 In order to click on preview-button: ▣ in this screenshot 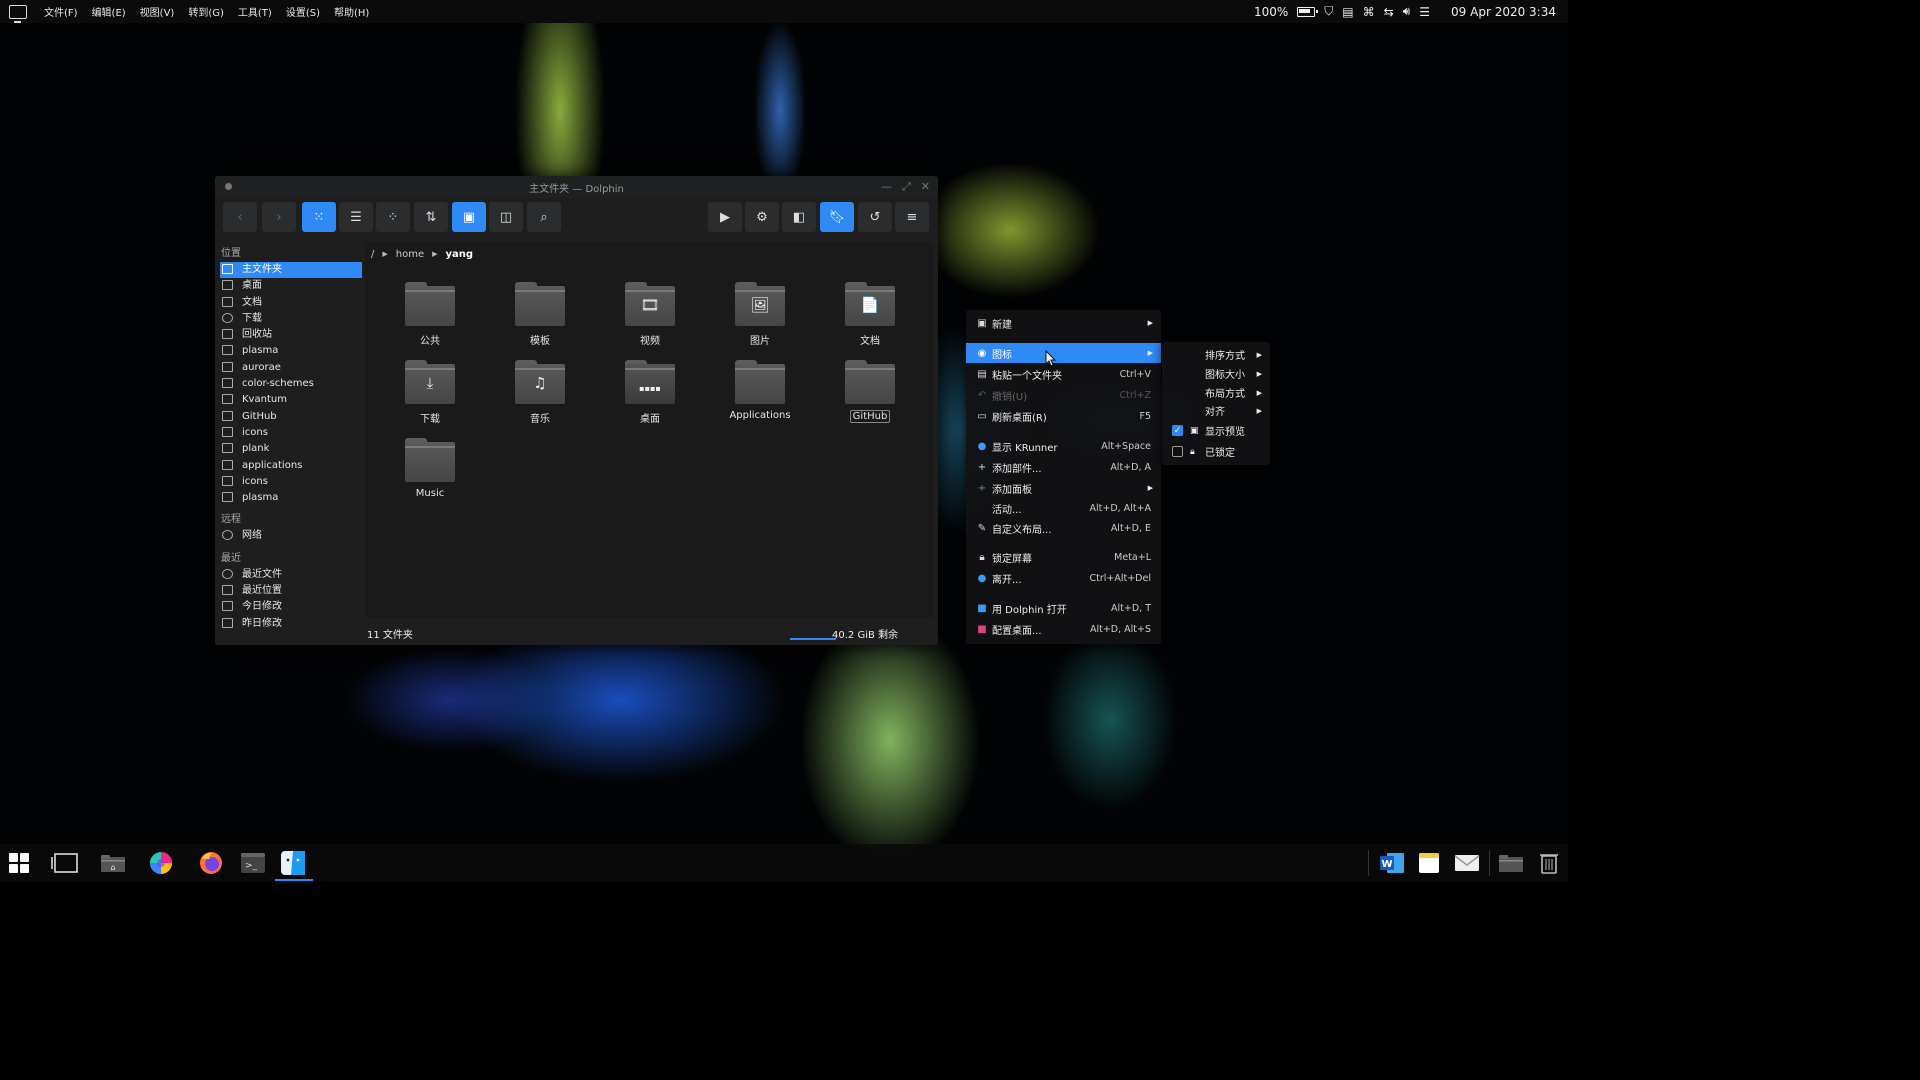, I will do `click(469, 217)`.